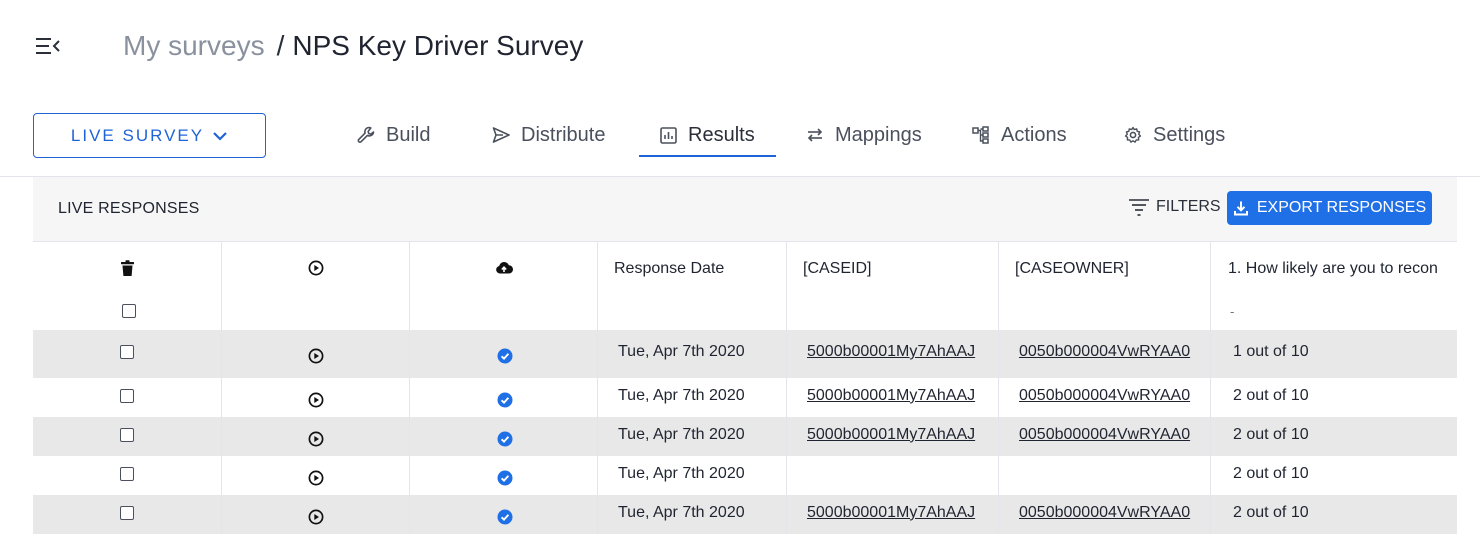 This screenshot has width=1480, height=534. I want to click on chevron-down-icon, so click(220, 136).